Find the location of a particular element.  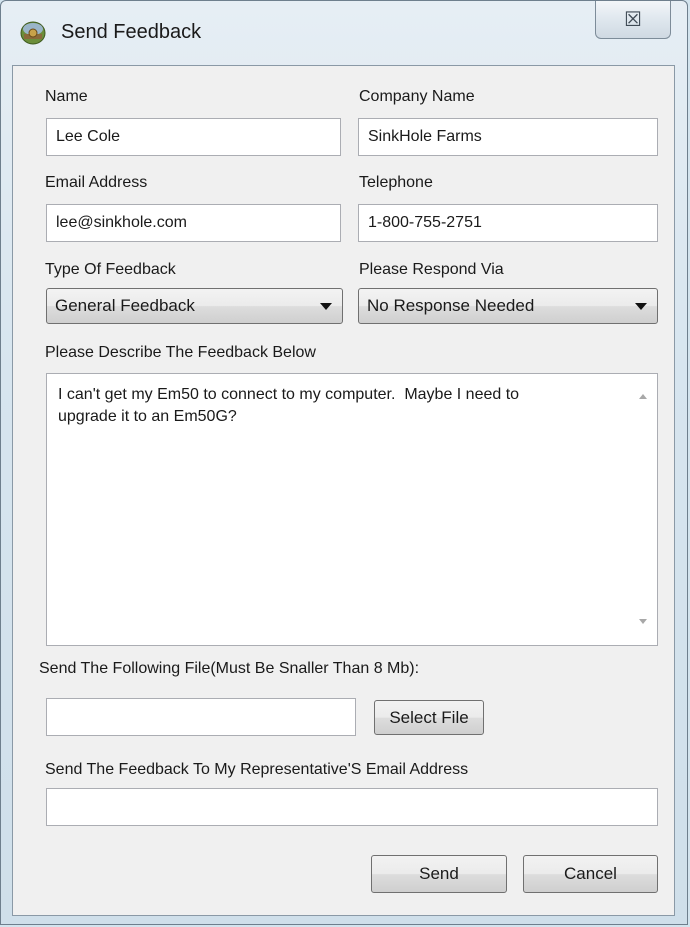

company-name-label: Company Name is located at coordinates (417, 96).